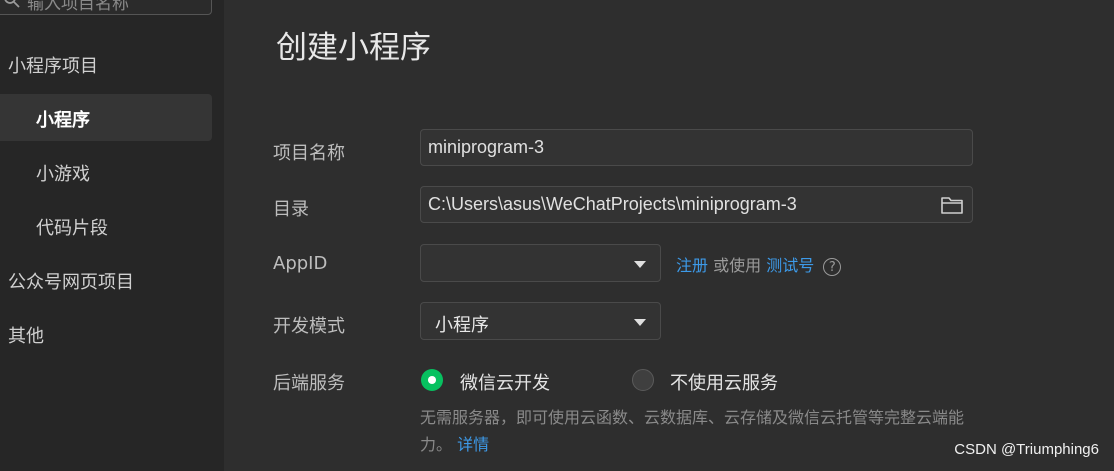  What do you see at coordinates (71, 281) in the screenshot?
I see `sidebar-item-official-account-web: 公众号网页项目` at bounding box center [71, 281].